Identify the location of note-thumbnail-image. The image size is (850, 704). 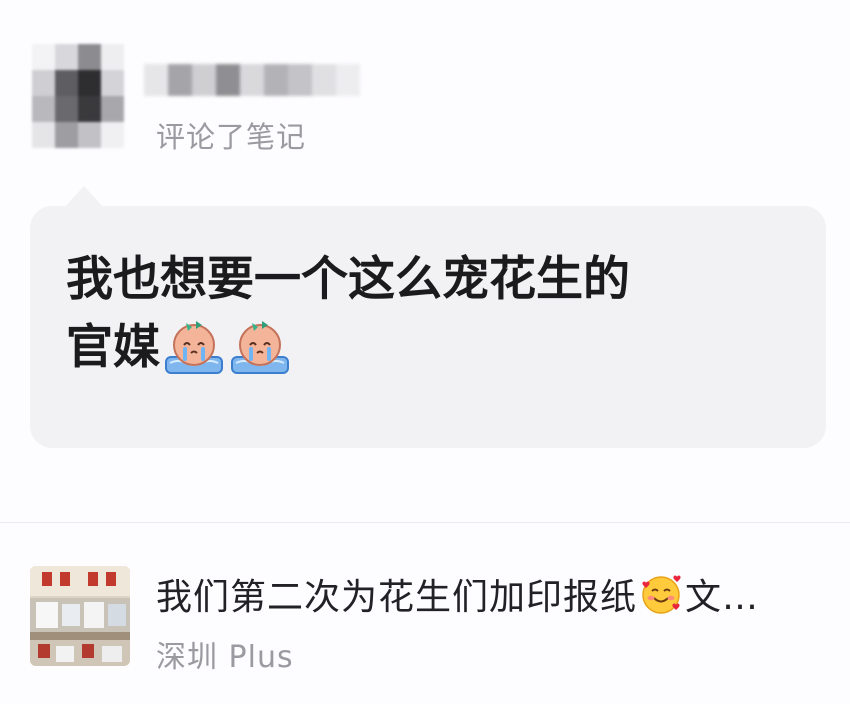
(80, 616).